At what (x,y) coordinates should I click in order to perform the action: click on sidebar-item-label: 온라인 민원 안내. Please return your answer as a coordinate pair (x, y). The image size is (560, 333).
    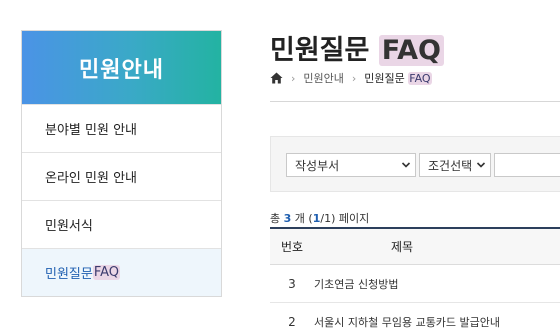
    Looking at the image, I should click on (91, 178).